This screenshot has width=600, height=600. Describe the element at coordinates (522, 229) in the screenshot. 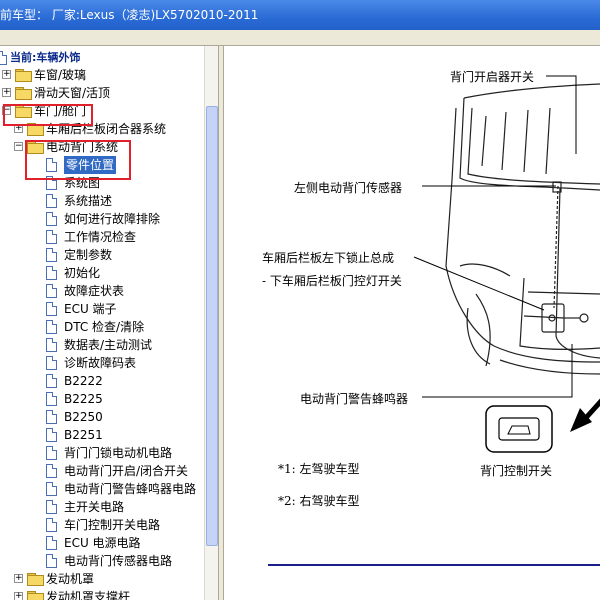

I see `vehicle-outline` at that location.